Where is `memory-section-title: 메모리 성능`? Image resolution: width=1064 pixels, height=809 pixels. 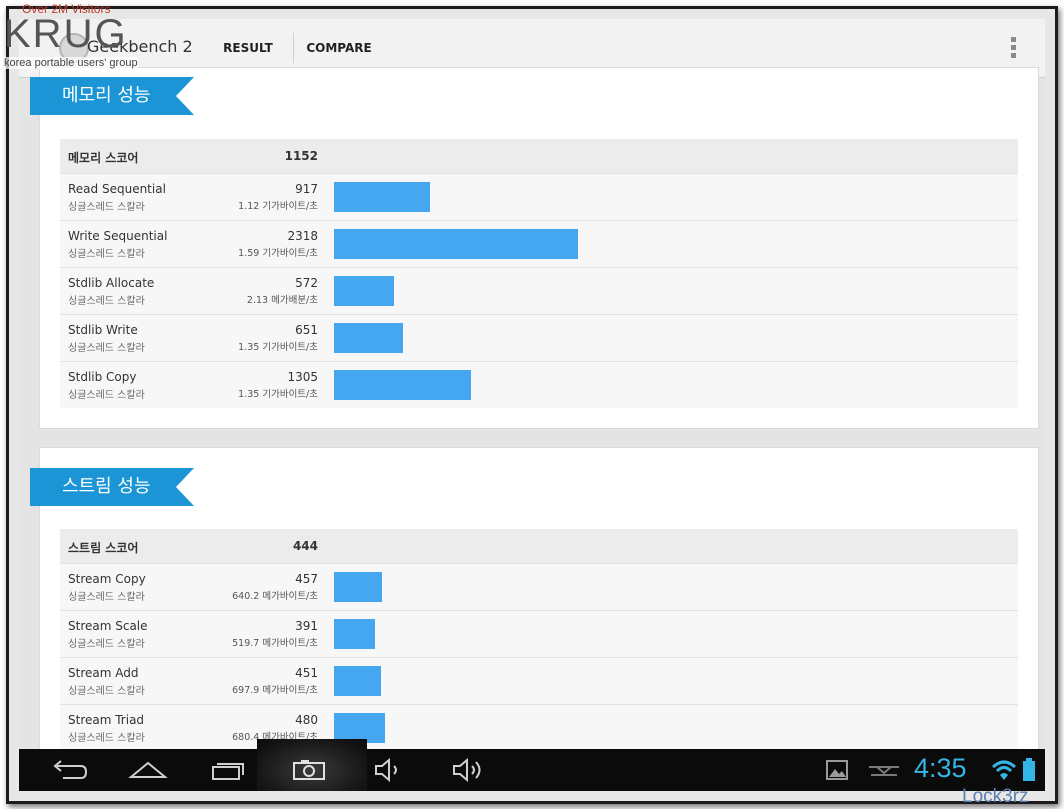 memory-section-title: 메모리 성능 is located at coordinates (112, 96).